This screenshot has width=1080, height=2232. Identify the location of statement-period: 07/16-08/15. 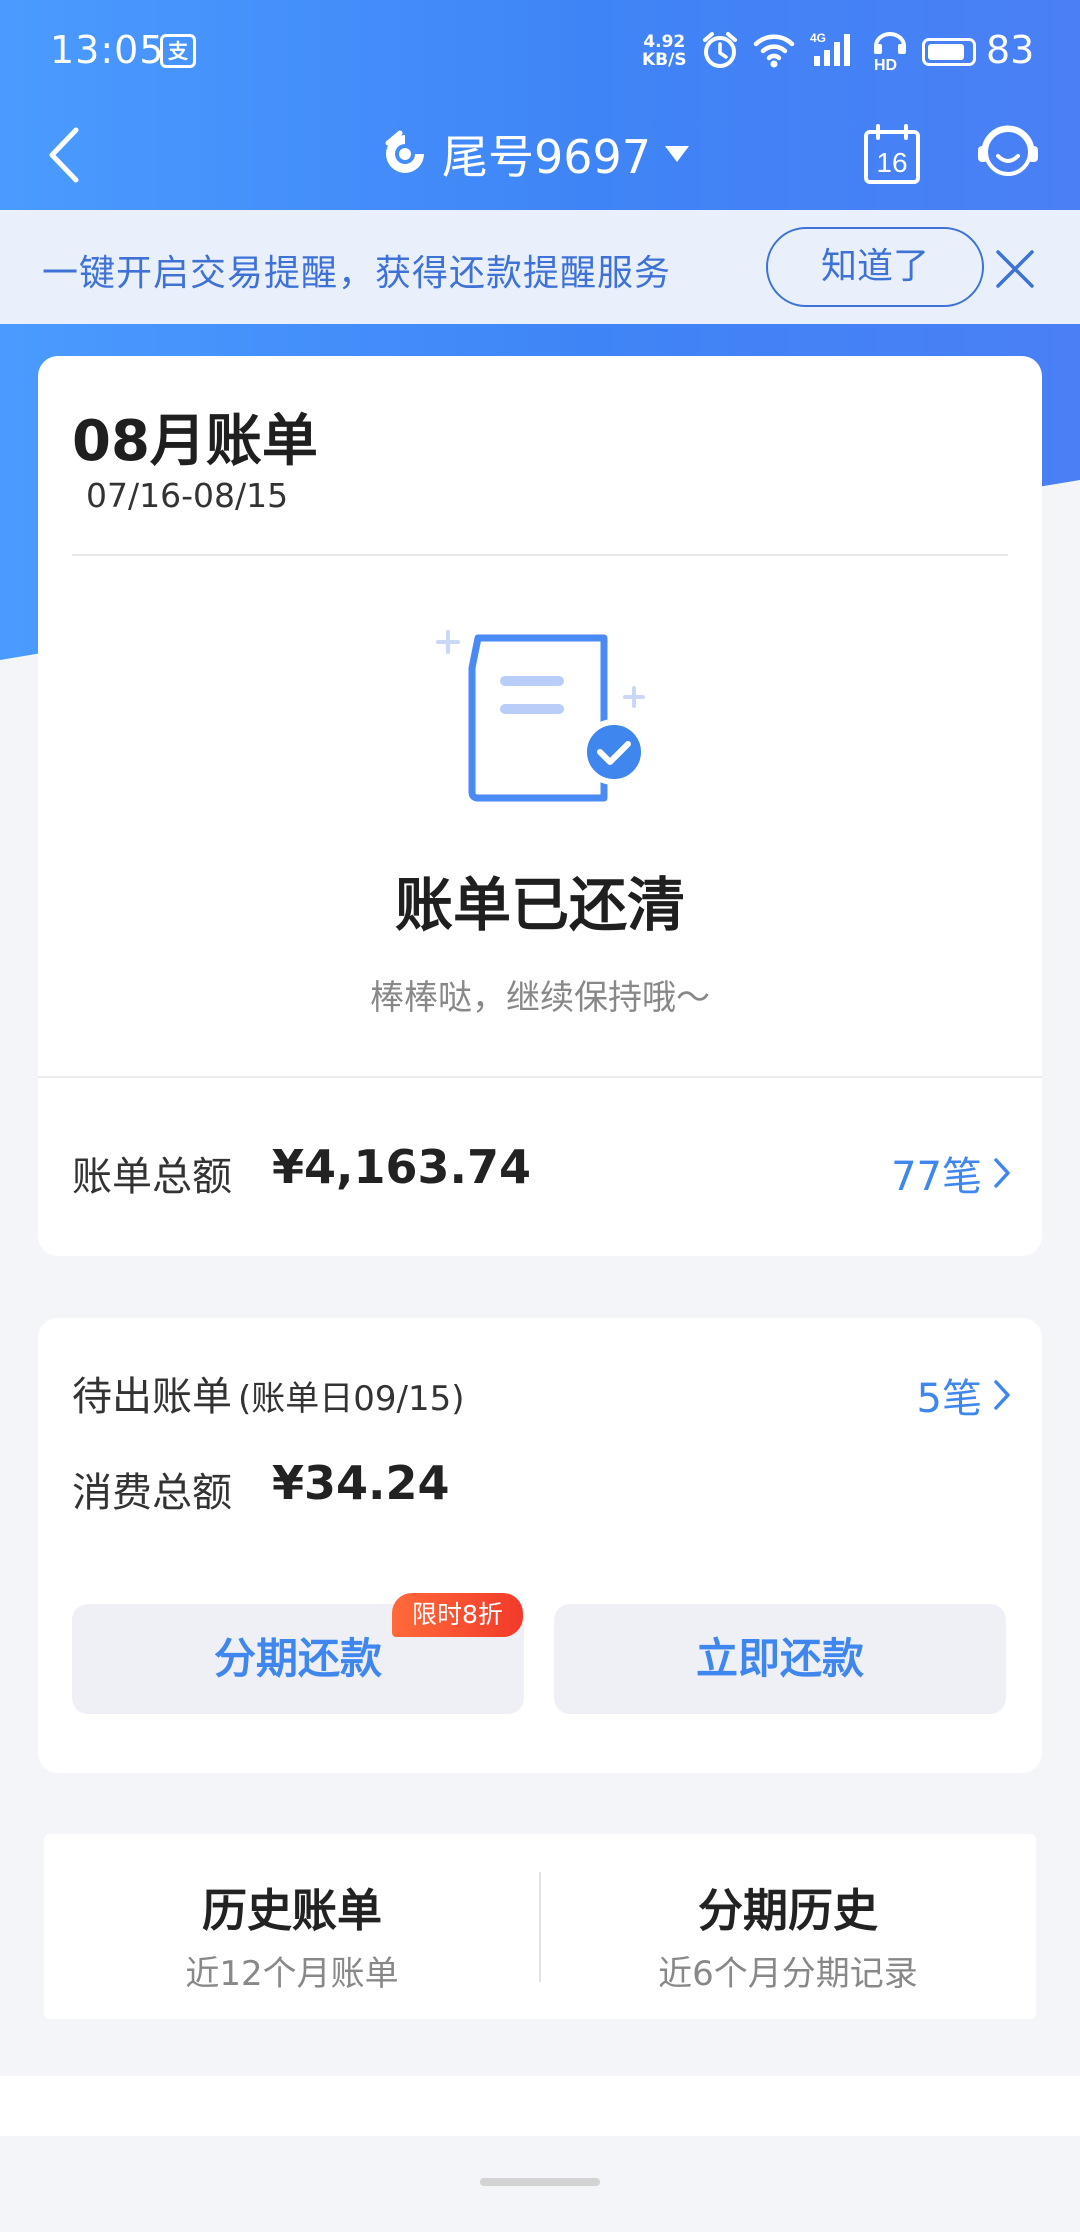
(187, 495).